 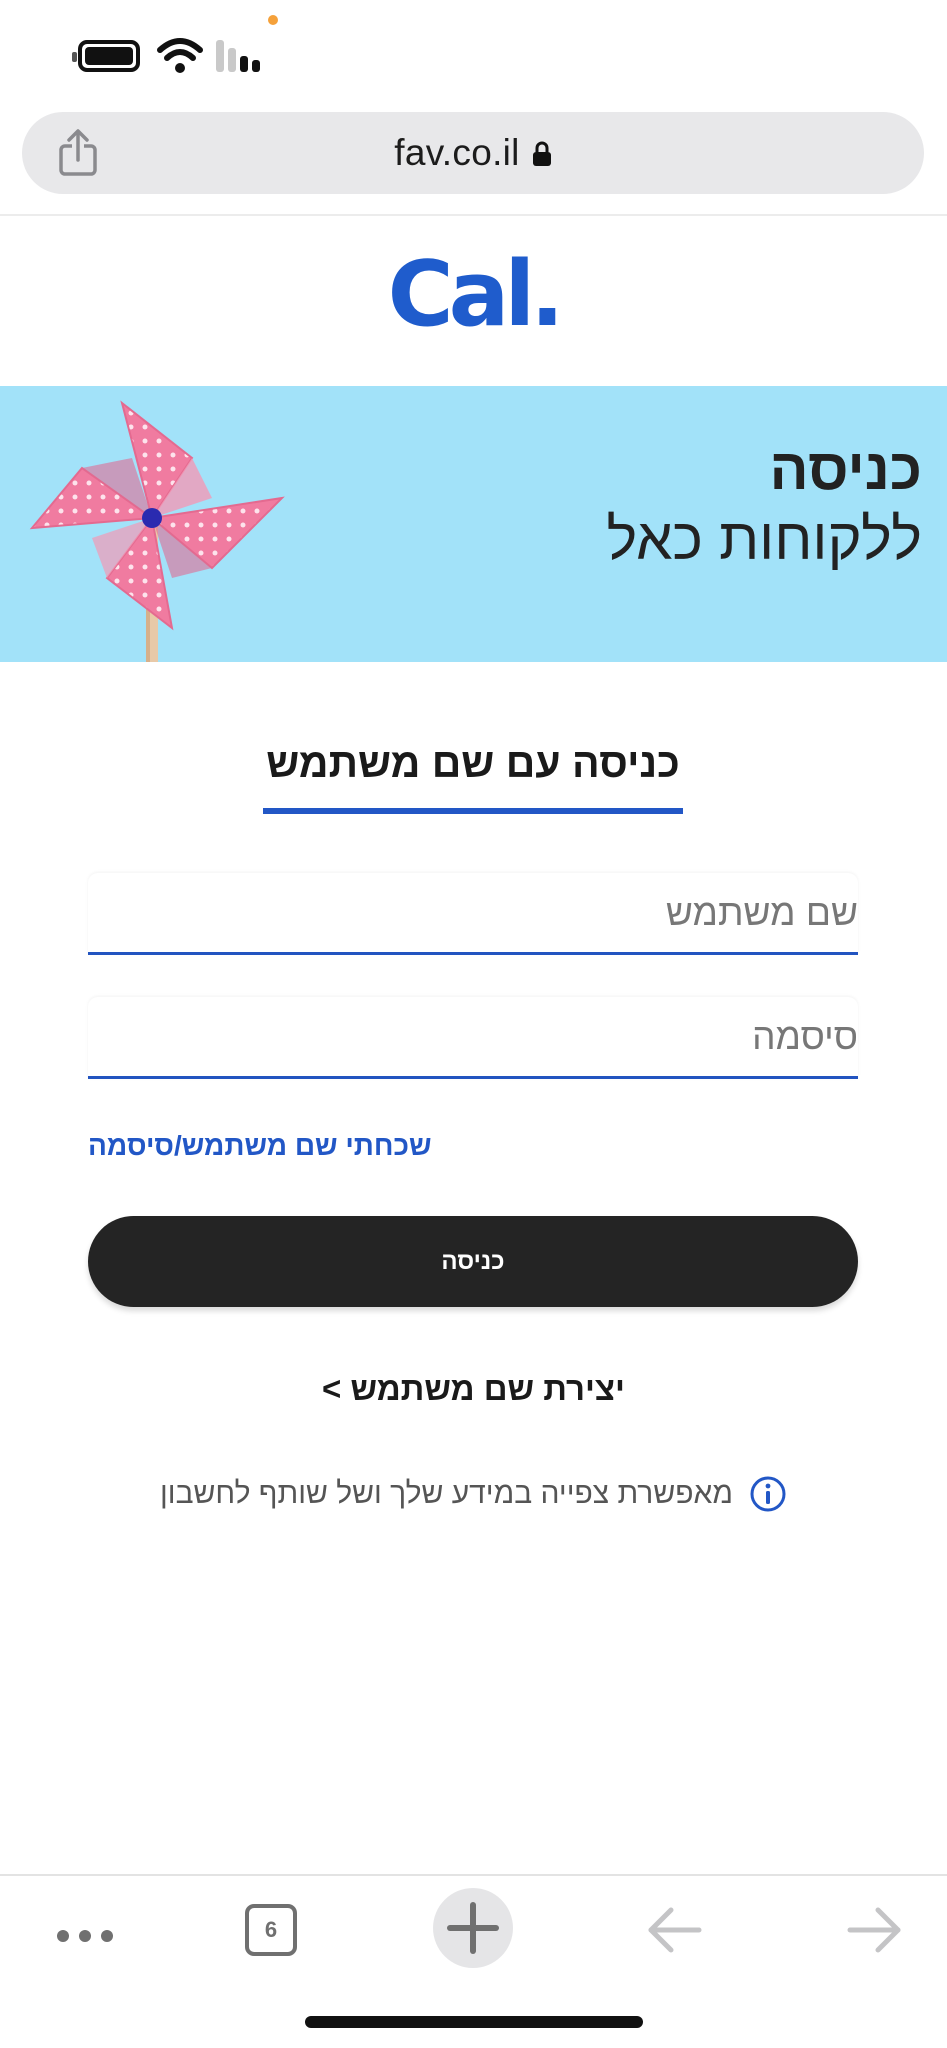 What do you see at coordinates (675, 1930) in the screenshot?
I see `back-arrow-icon` at bounding box center [675, 1930].